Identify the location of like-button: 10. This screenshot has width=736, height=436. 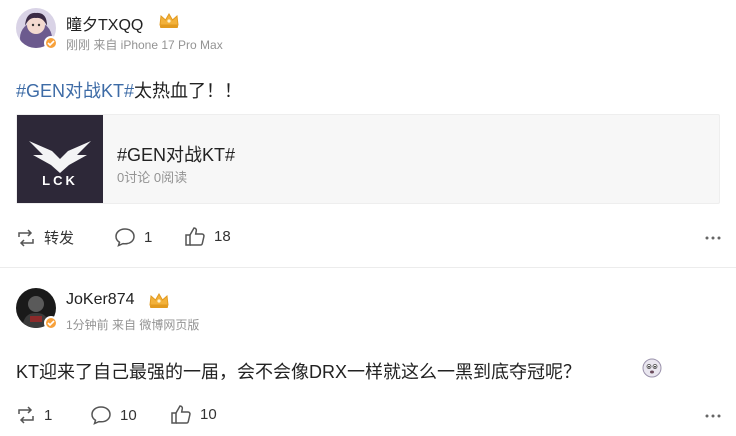
(193, 414).